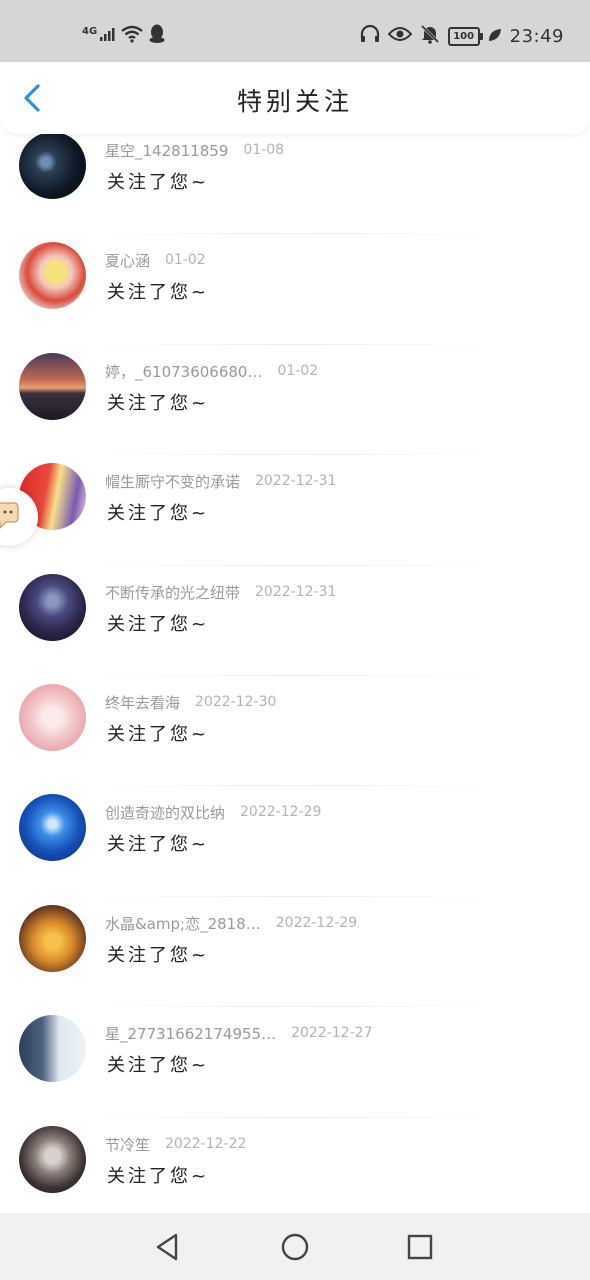  I want to click on eye-icon, so click(399, 36).